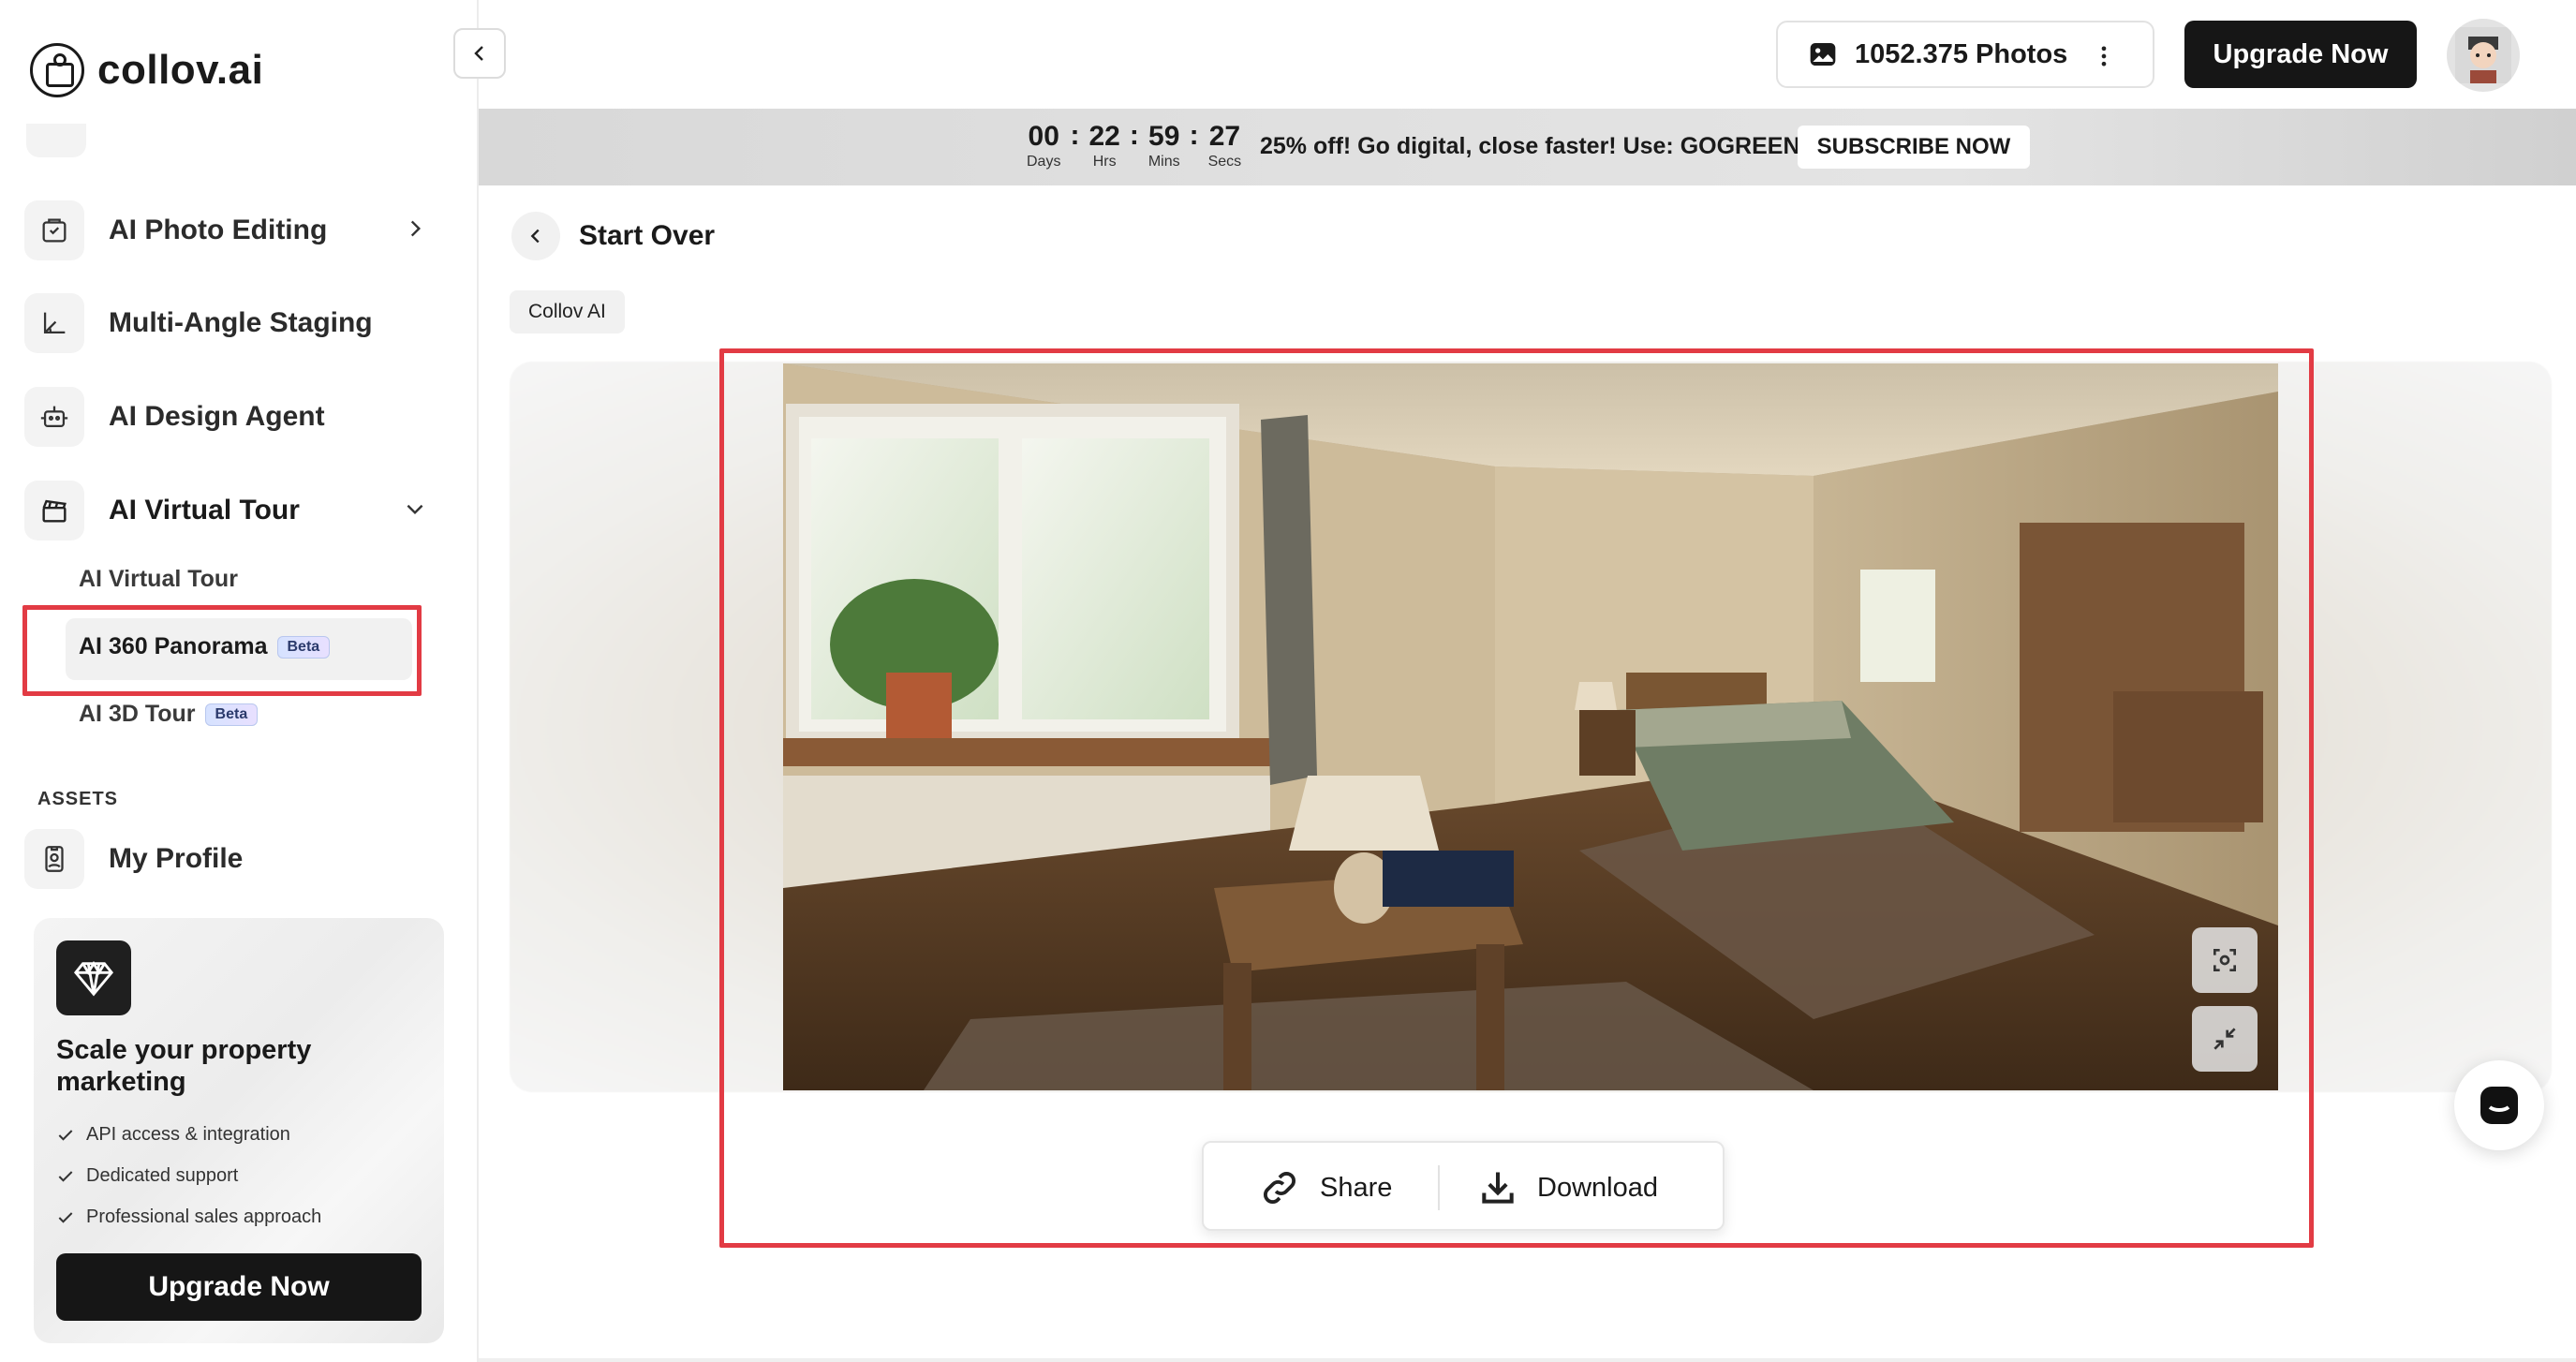 This screenshot has height=1362, width=2576. I want to click on countdown-value: 27, so click(1224, 136).